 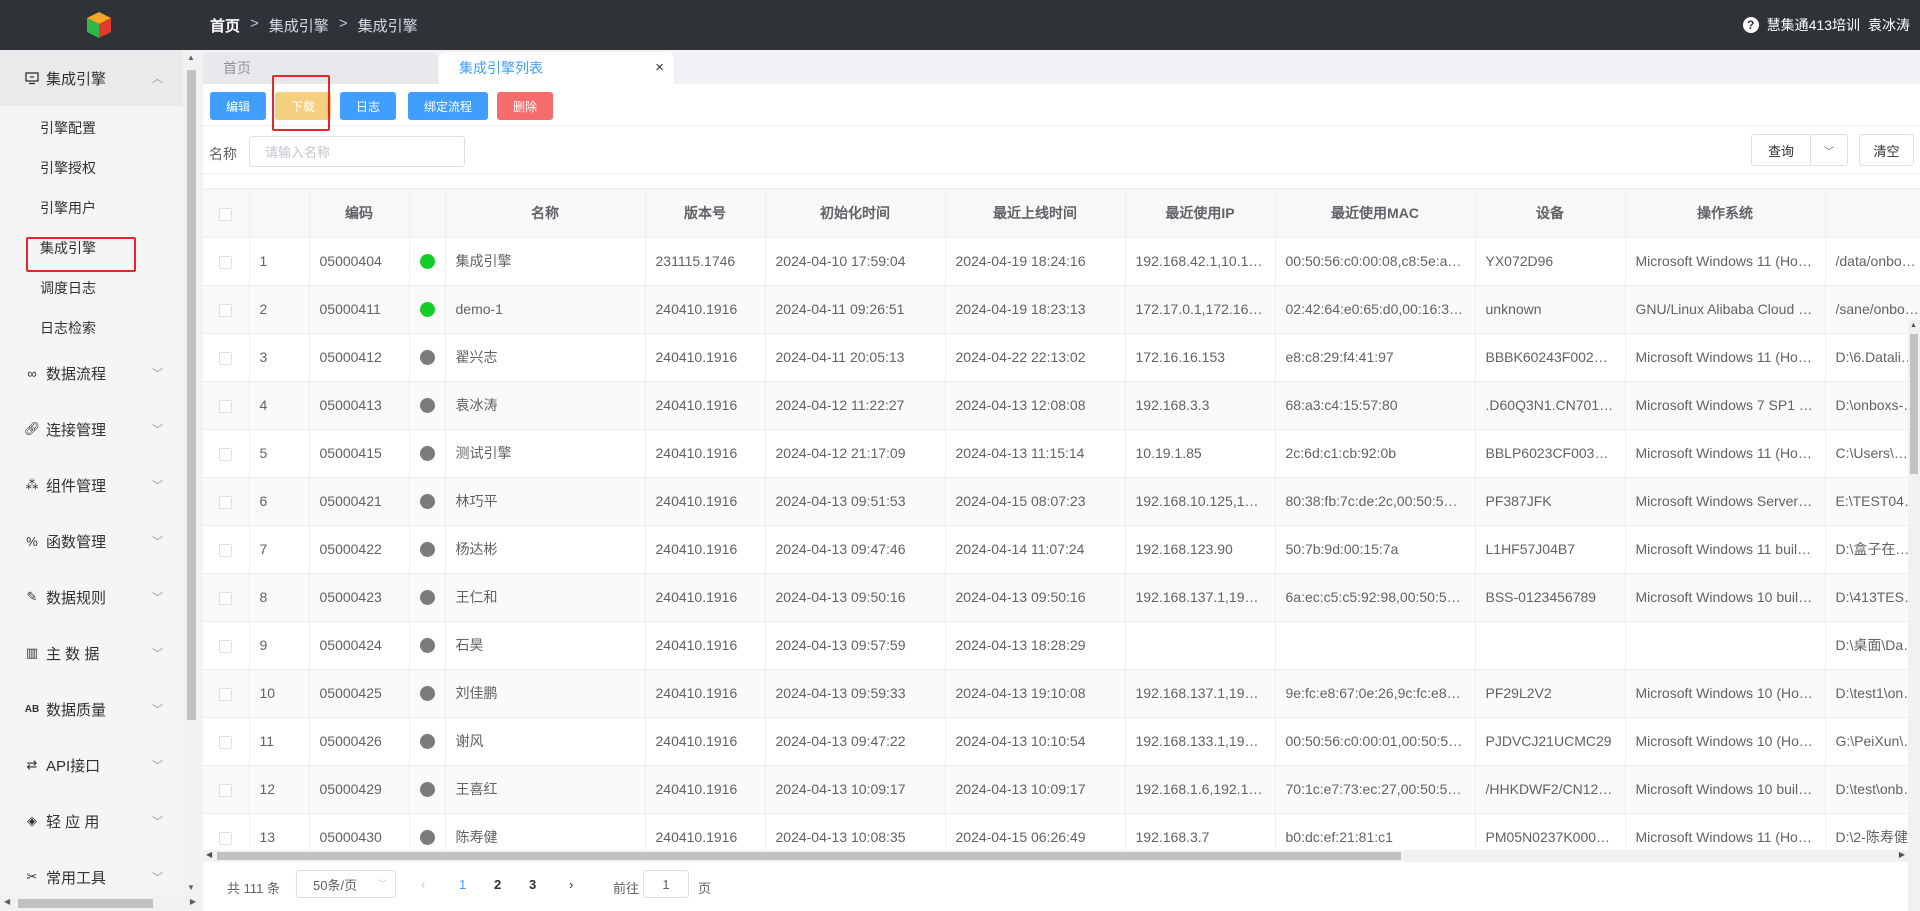 I want to click on select-all-cell, so click(x=226, y=213).